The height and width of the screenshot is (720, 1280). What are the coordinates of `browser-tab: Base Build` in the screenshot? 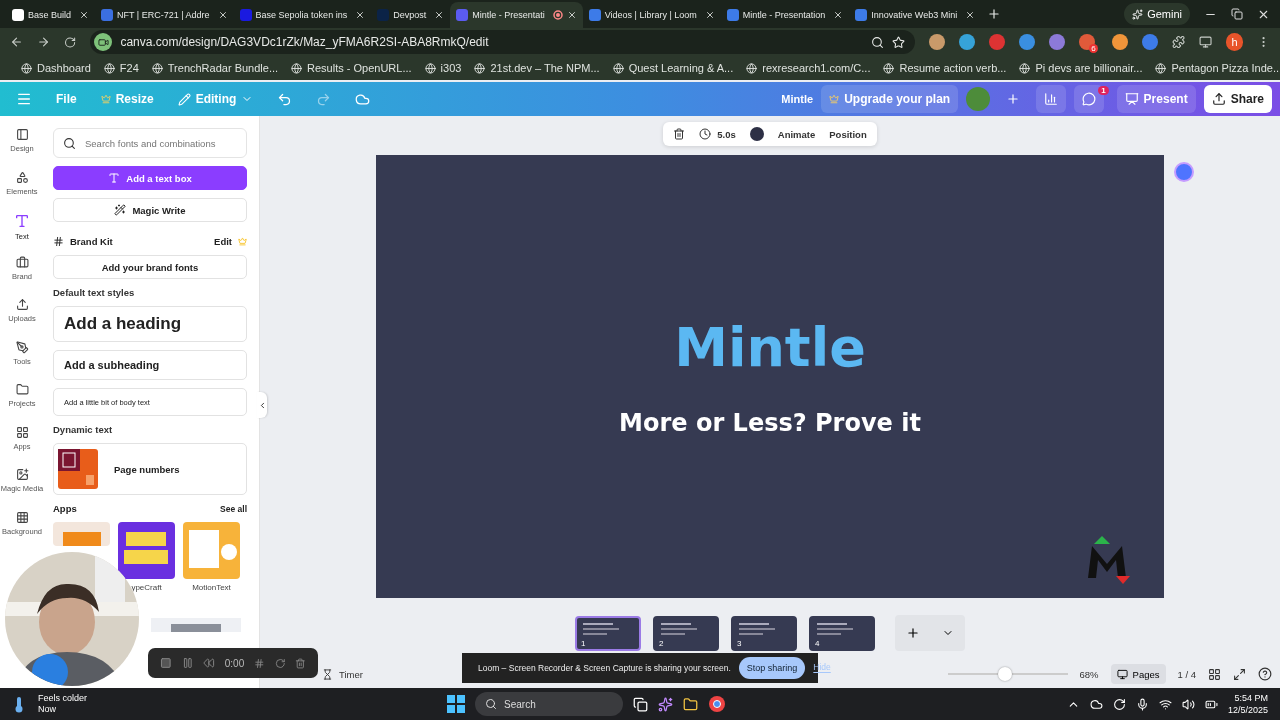 It's located at (51, 15).